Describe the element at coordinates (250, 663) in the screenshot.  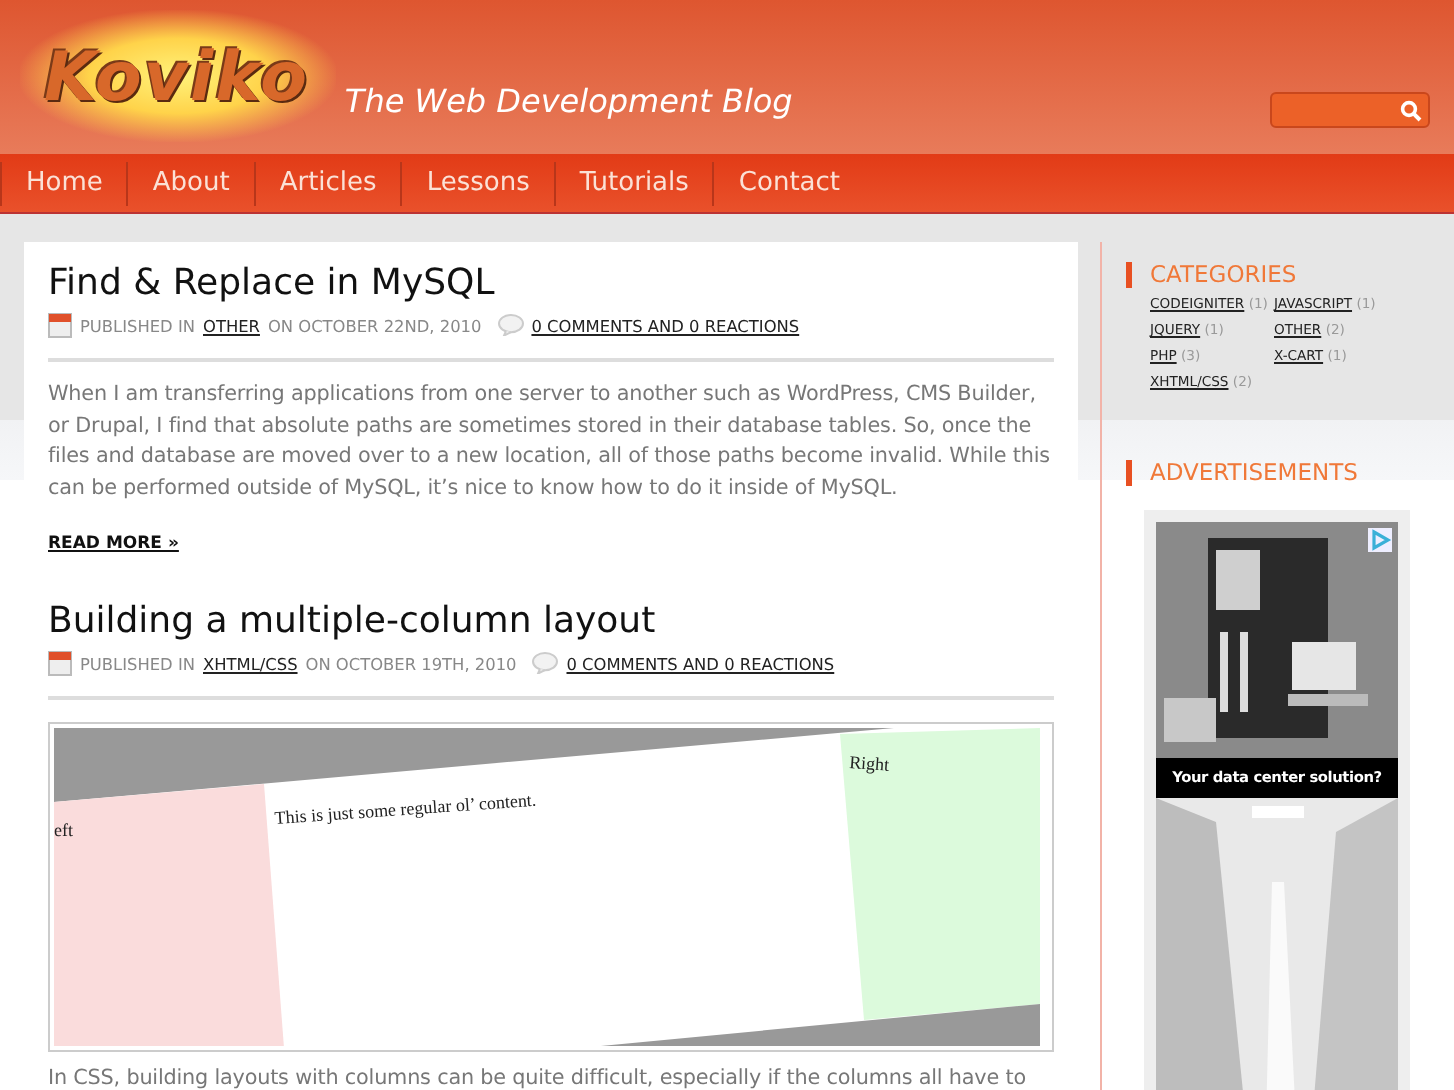
I see `category-link: XHTML/CSS` at that location.